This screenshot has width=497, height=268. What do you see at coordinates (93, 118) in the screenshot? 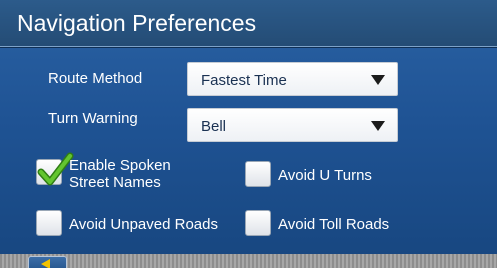
I see `turn-warning-label: Turn Warning` at bounding box center [93, 118].